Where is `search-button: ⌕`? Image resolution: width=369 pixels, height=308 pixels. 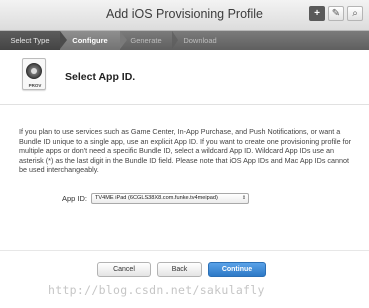
search-button: ⌕ is located at coordinates (355, 13).